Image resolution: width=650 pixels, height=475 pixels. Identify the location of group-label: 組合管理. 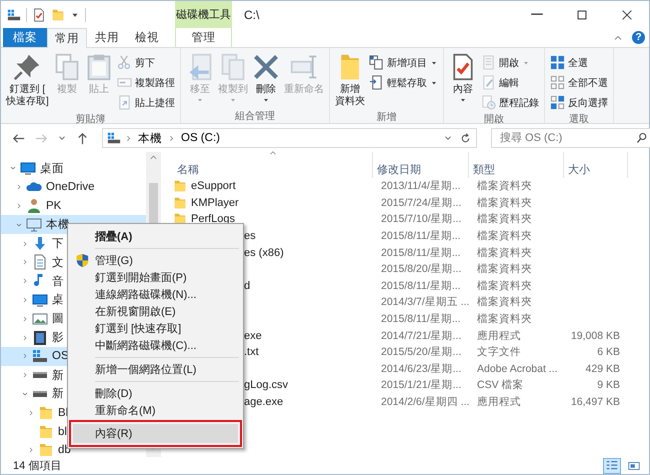
(255, 116).